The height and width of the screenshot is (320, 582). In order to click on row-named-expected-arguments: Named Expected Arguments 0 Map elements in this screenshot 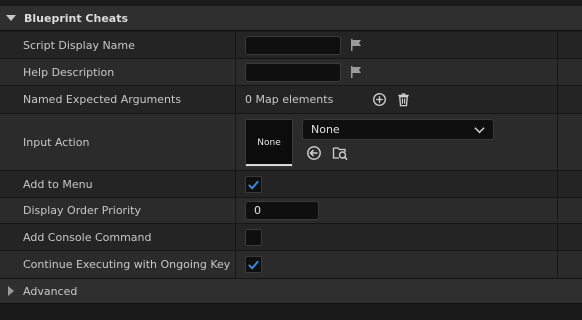, I will do `click(291, 100)`.